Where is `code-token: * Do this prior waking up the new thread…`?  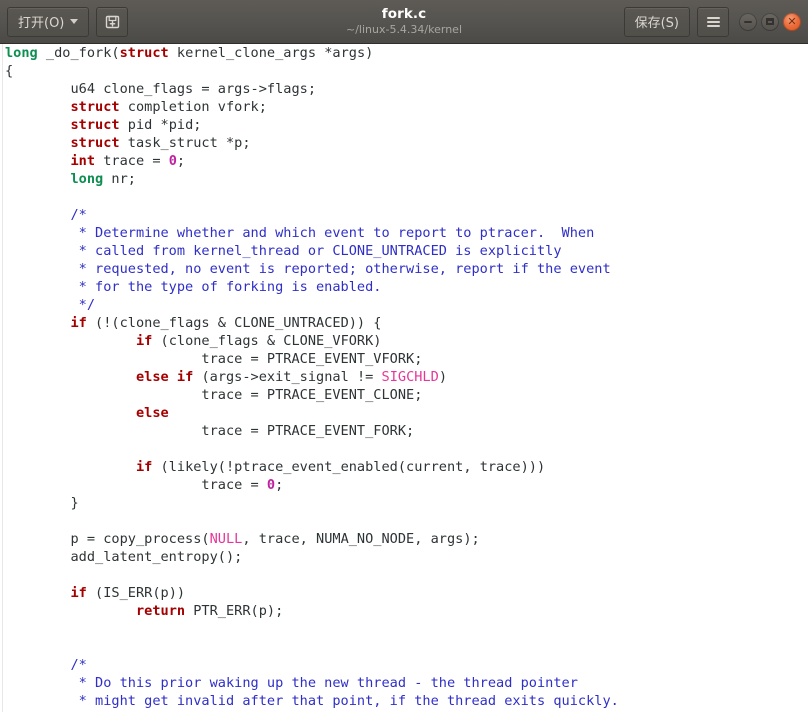 code-token: * Do this prior waking up the new thread… is located at coordinates (291, 683).